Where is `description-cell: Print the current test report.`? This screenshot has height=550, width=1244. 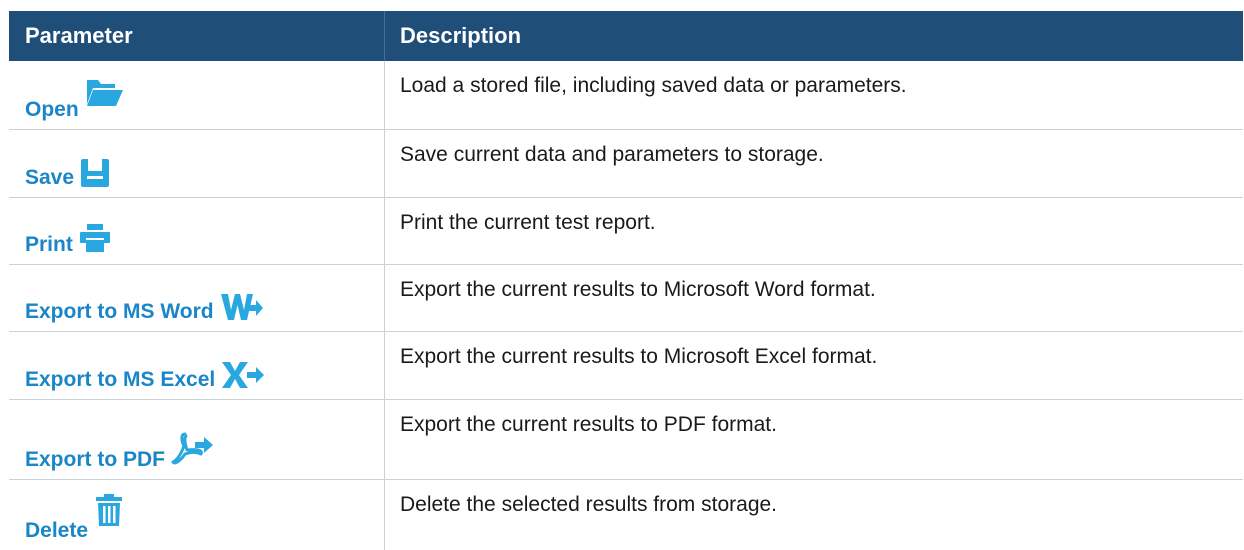 description-cell: Print the current test report. is located at coordinates (528, 222).